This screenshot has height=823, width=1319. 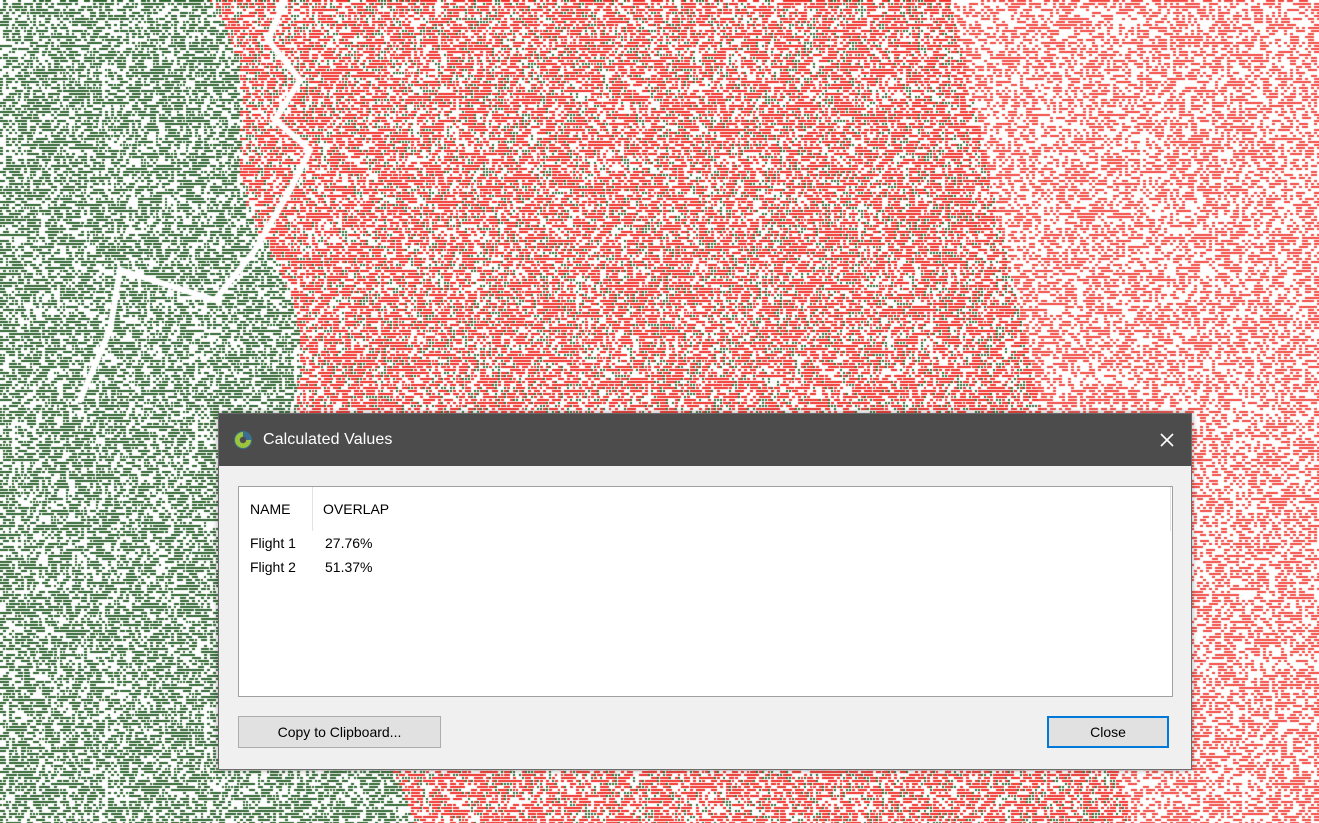 What do you see at coordinates (328, 439) in the screenshot?
I see `dialog-title: Calculated Values` at bounding box center [328, 439].